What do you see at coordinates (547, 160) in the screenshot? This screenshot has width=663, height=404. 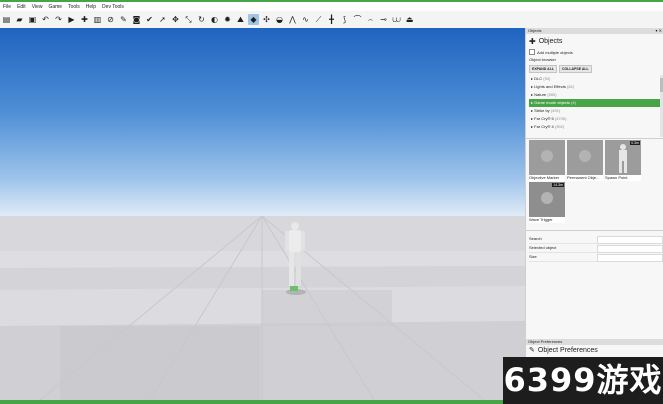 I see `thumbnail-objective-marker: Objective Marker` at bounding box center [547, 160].